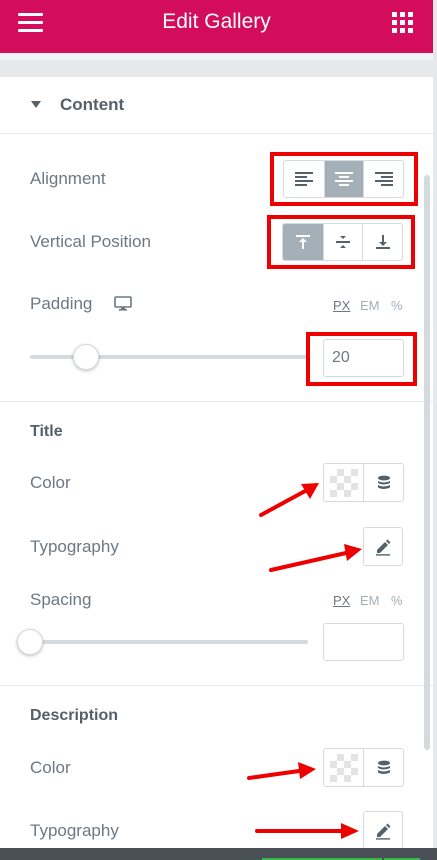 This screenshot has height=860, width=437. What do you see at coordinates (50, 767) in the screenshot?
I see `description-color-label: Color` at bounding box center [50, 767].